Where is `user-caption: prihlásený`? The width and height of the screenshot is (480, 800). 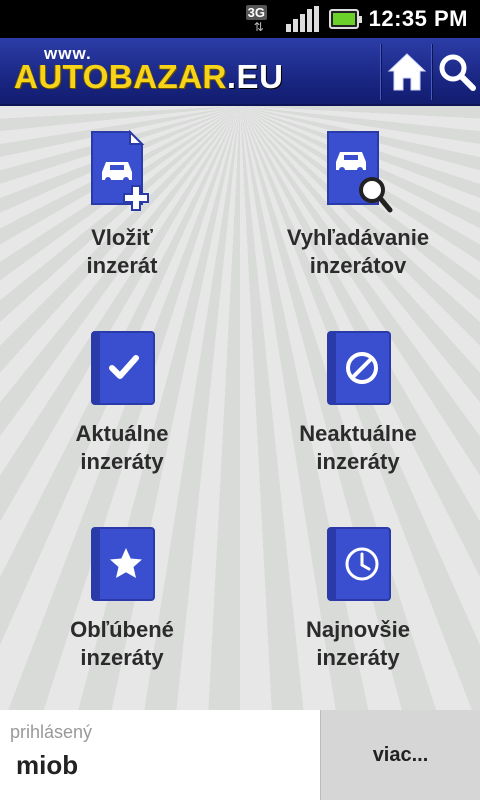 user-caption: prihlásený is located at coordinates (51, 732).